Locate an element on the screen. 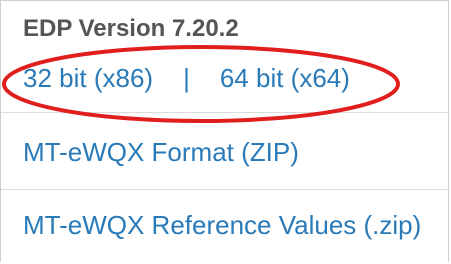 The width and height of the screenshot is (451, 264). download-reference-values-link: MT-eWQX Reference Values (.zip) is located at coordinates (222, 225).